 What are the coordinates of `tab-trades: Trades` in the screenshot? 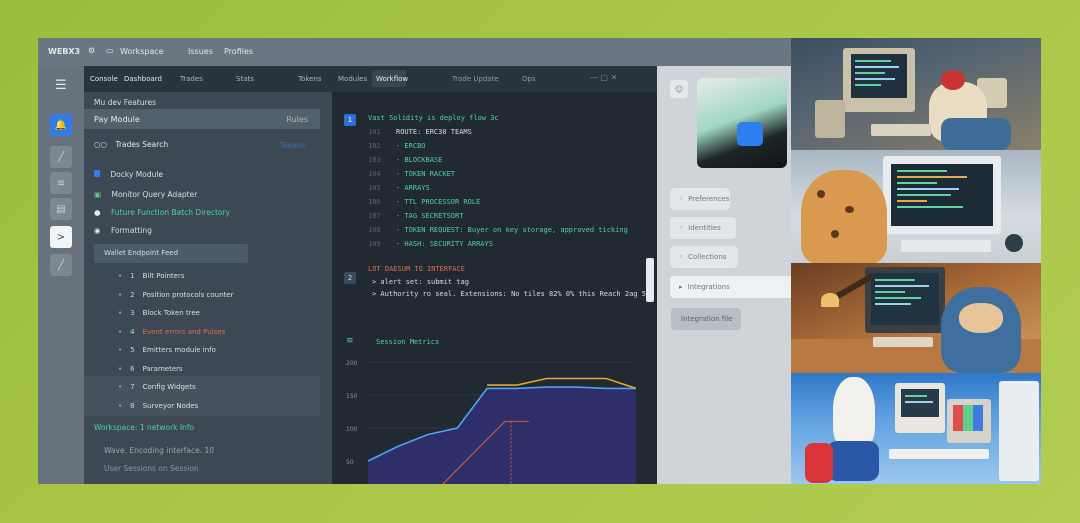 It's located at (191, 79).